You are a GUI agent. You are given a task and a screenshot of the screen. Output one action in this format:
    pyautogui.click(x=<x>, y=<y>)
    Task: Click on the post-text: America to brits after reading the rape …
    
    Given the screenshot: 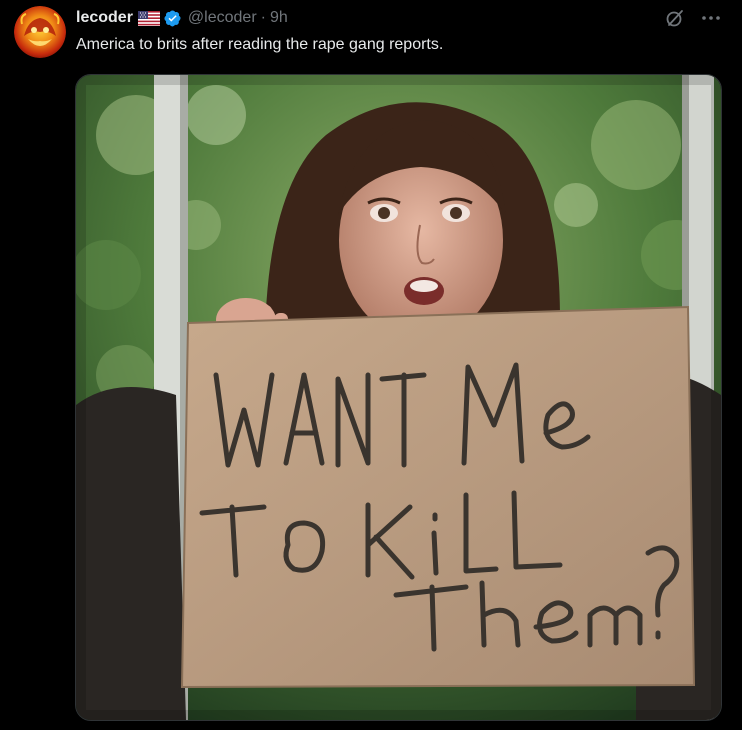 What is the action you would take?
    pyautogui.click(x=260, y=44)
    